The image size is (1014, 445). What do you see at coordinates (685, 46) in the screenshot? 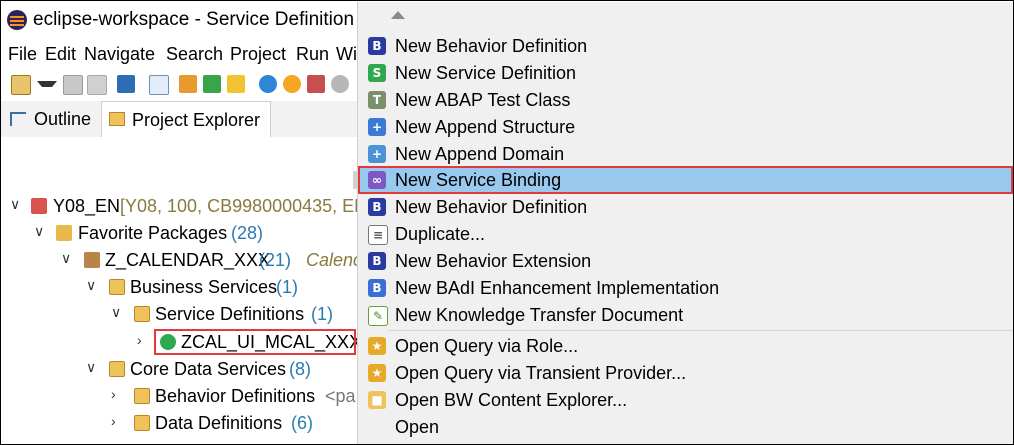
I see `menu-item-new-behavior-definition: B New Behavior Definition` at bounding box center [685, 46].